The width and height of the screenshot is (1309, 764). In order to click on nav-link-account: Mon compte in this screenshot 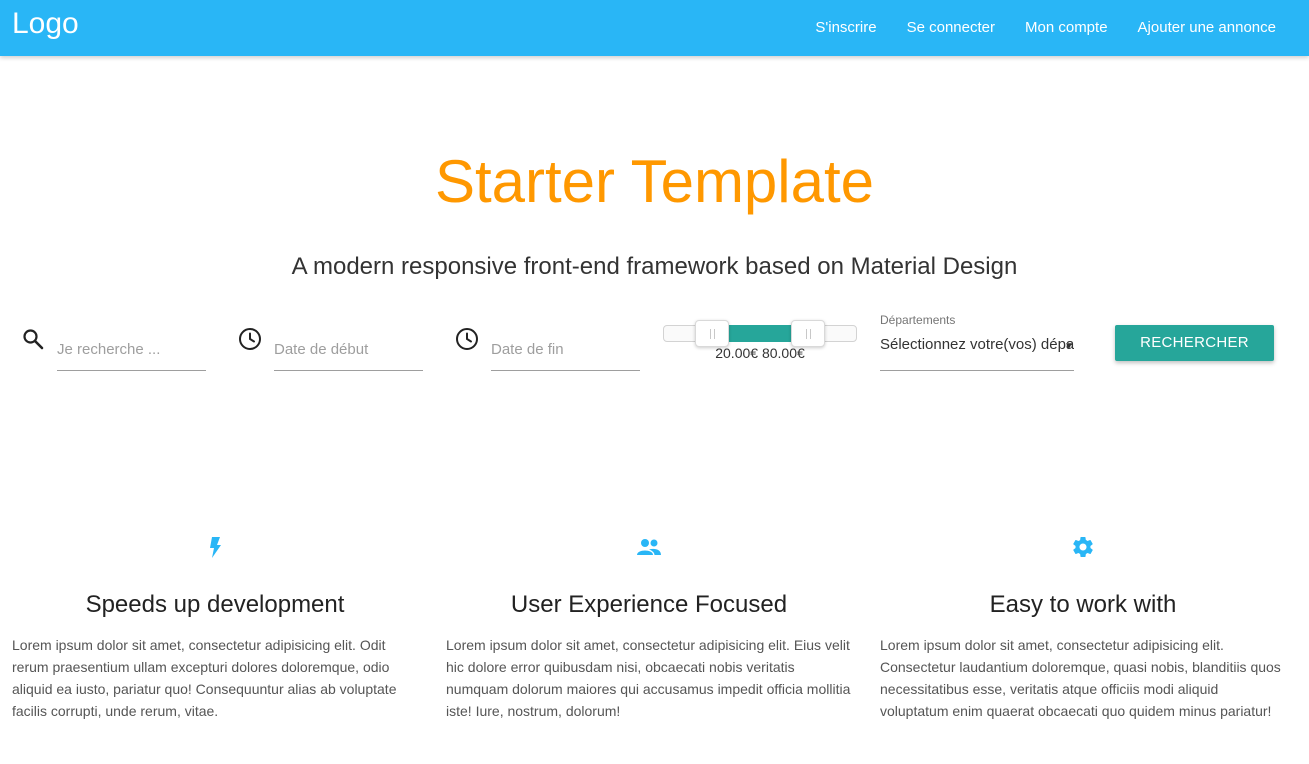, I will do `click(1066, 28)`.